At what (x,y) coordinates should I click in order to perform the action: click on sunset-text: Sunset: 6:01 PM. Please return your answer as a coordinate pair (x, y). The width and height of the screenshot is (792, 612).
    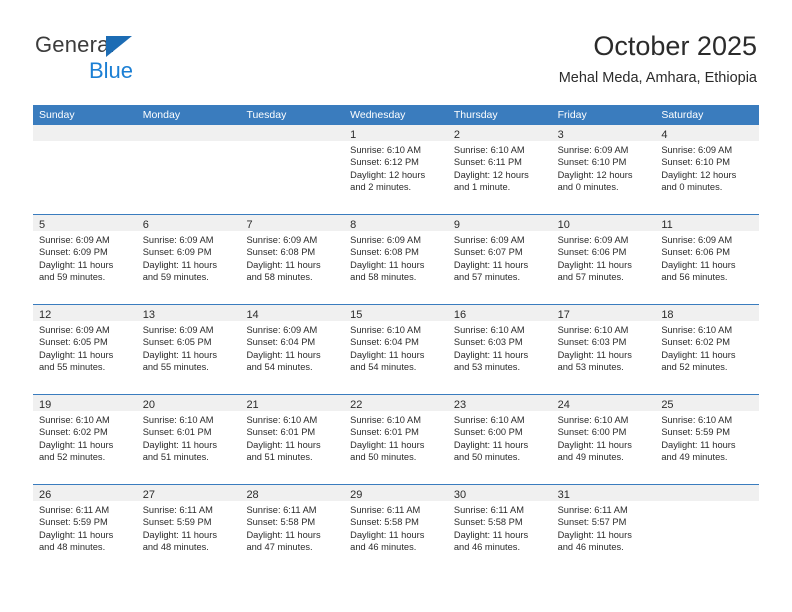
    Looking at the image, I should click on (384, 432).